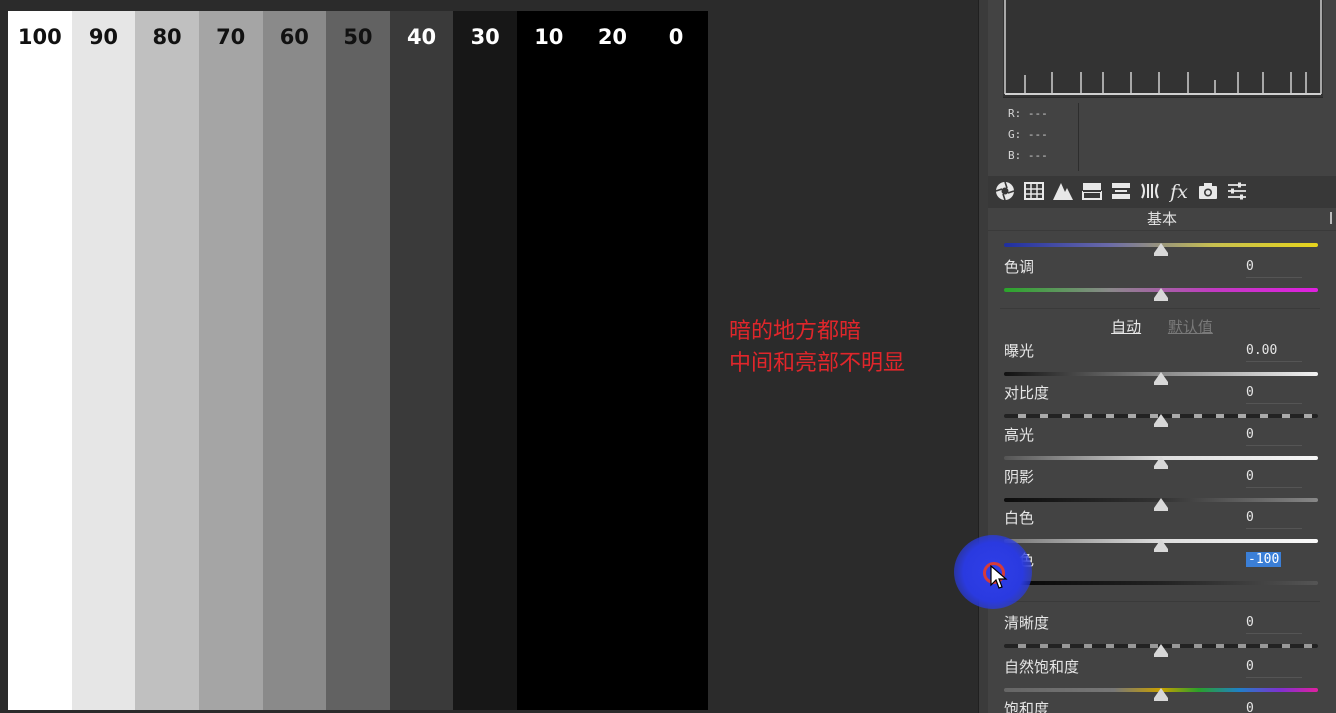 This screenshot has height=713, width=1336. I want to click on blacks-value: -100, so click(1274, 560).